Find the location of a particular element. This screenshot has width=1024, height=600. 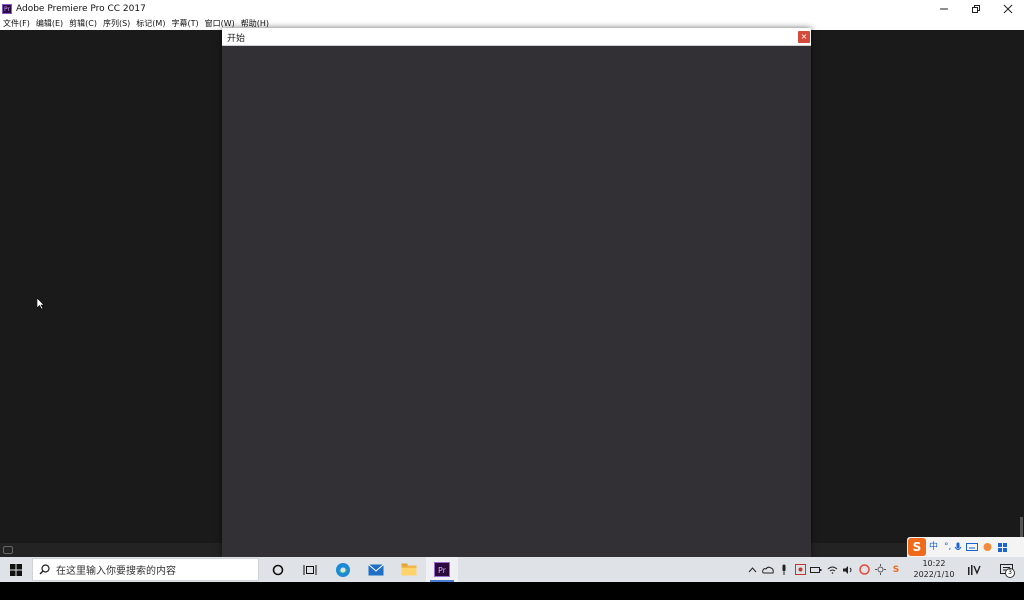

app-title-bar: Pr Adobe Premiere Pro CC 2017 is located at coordinates (512, 8).